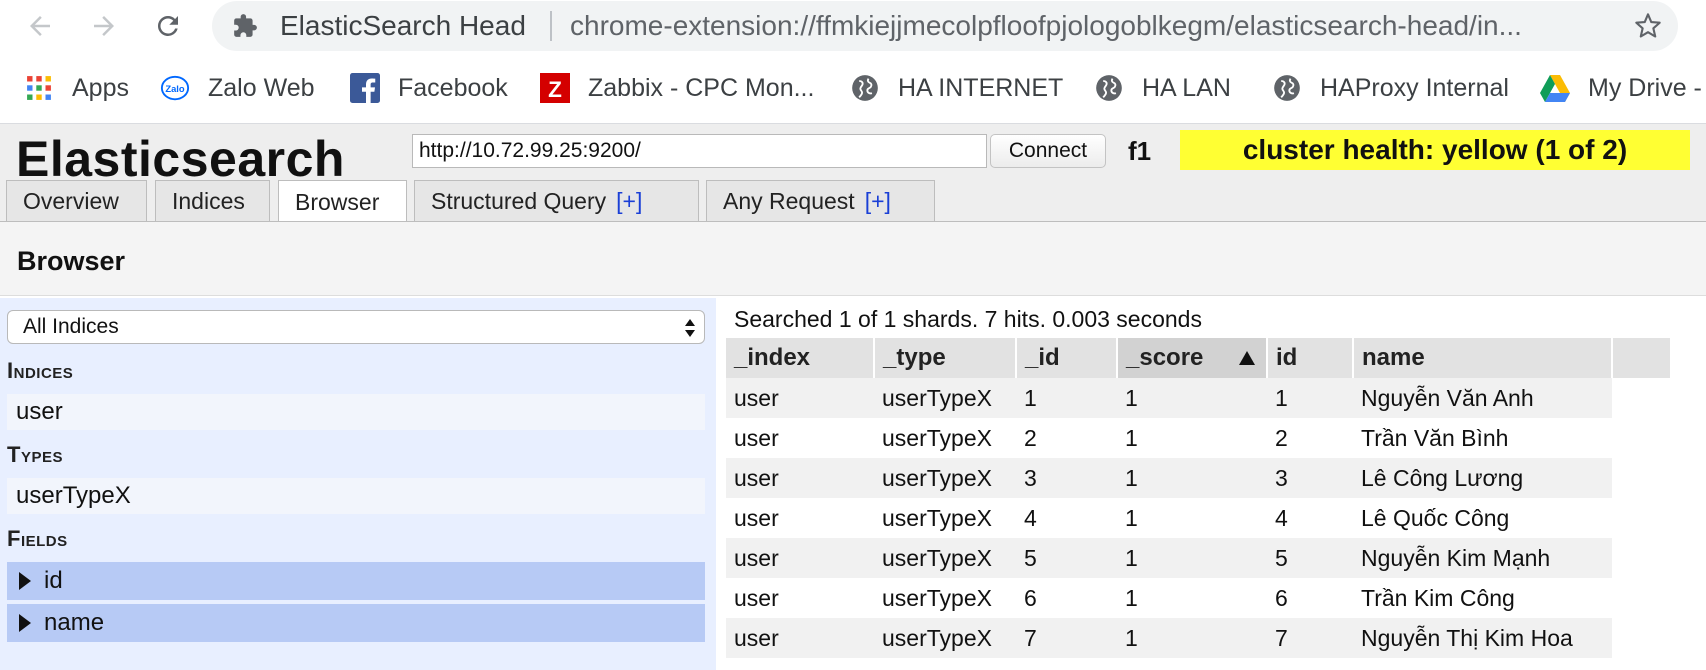 The width and height of the screenshot is (1706, 670). What do you see at coordinates (945, 358) in the screenshot?
I see `column-header: _type` at bounding box center [945, 358].